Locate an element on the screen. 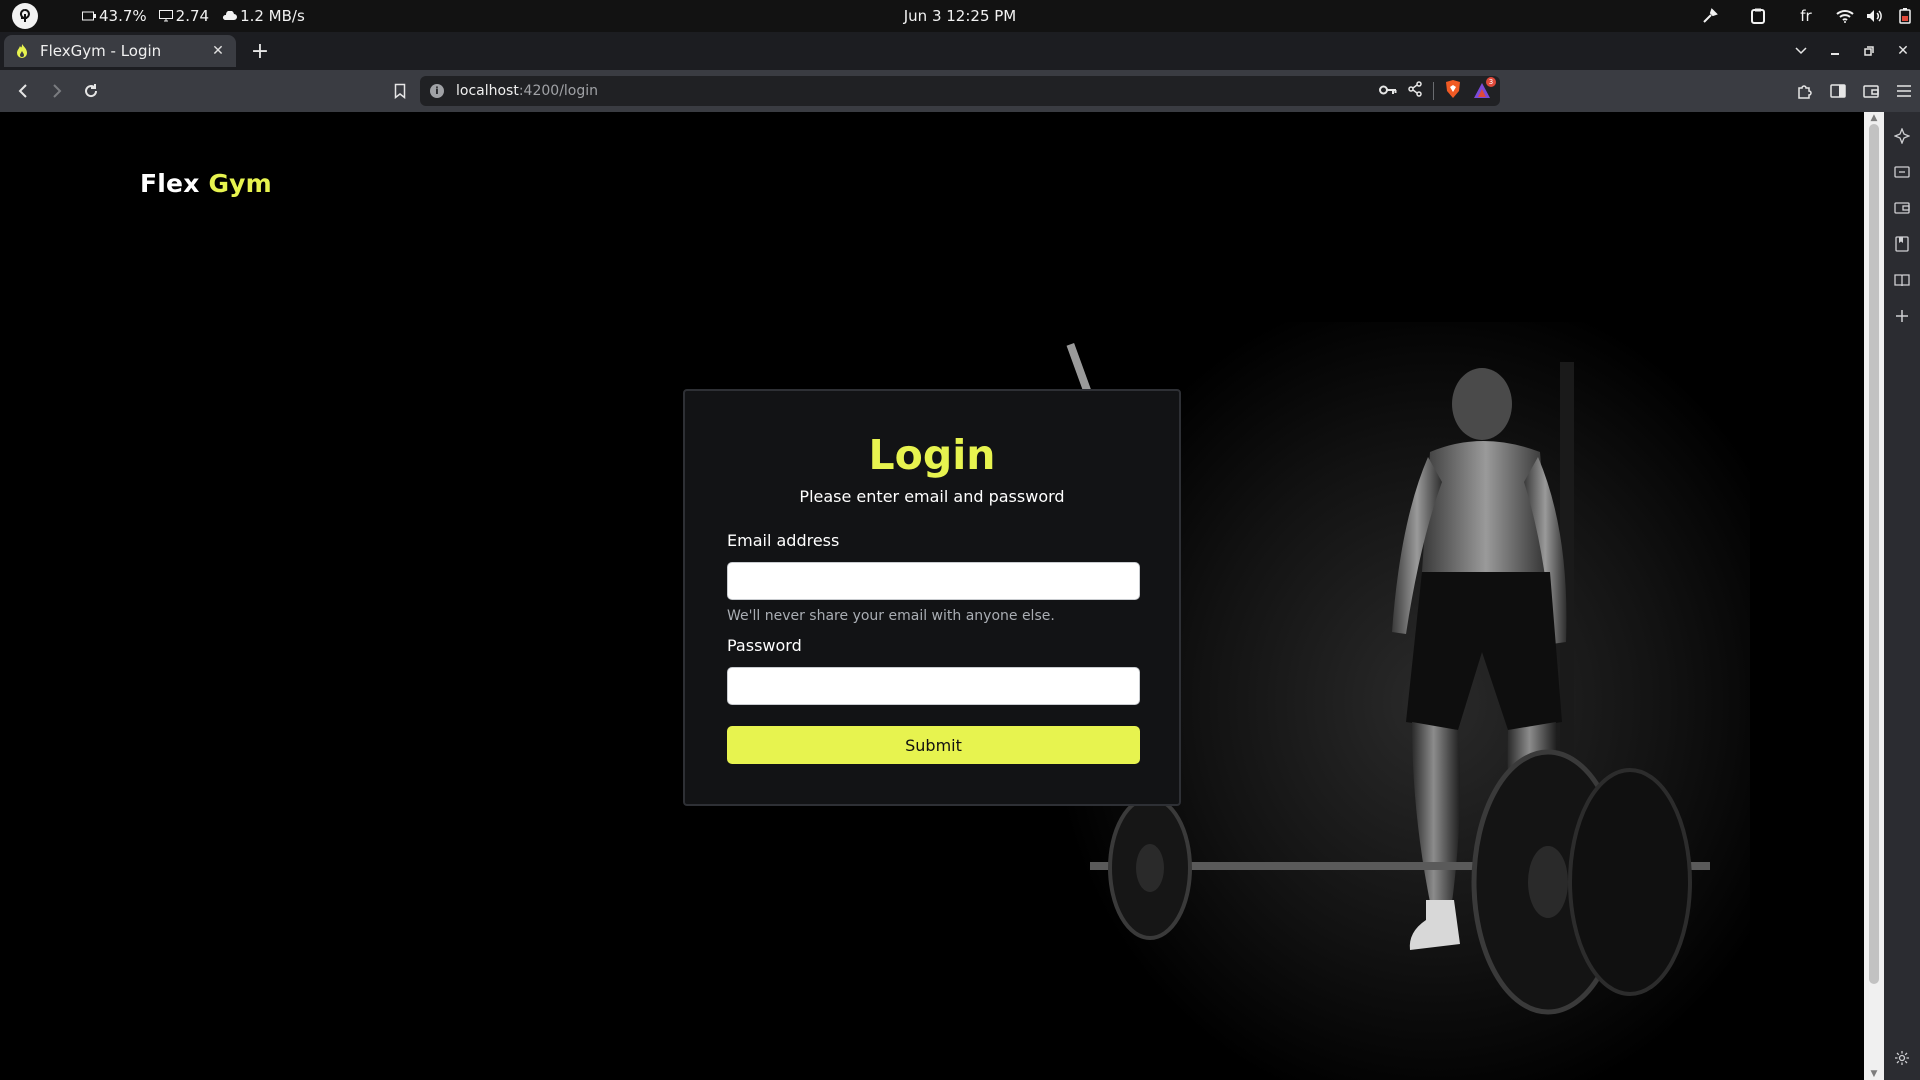  color-picker-icon is located at coordinates (1710, 16).